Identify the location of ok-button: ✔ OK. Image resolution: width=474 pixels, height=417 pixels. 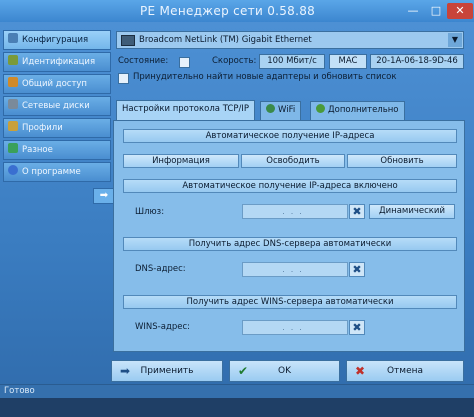
(284, 371).